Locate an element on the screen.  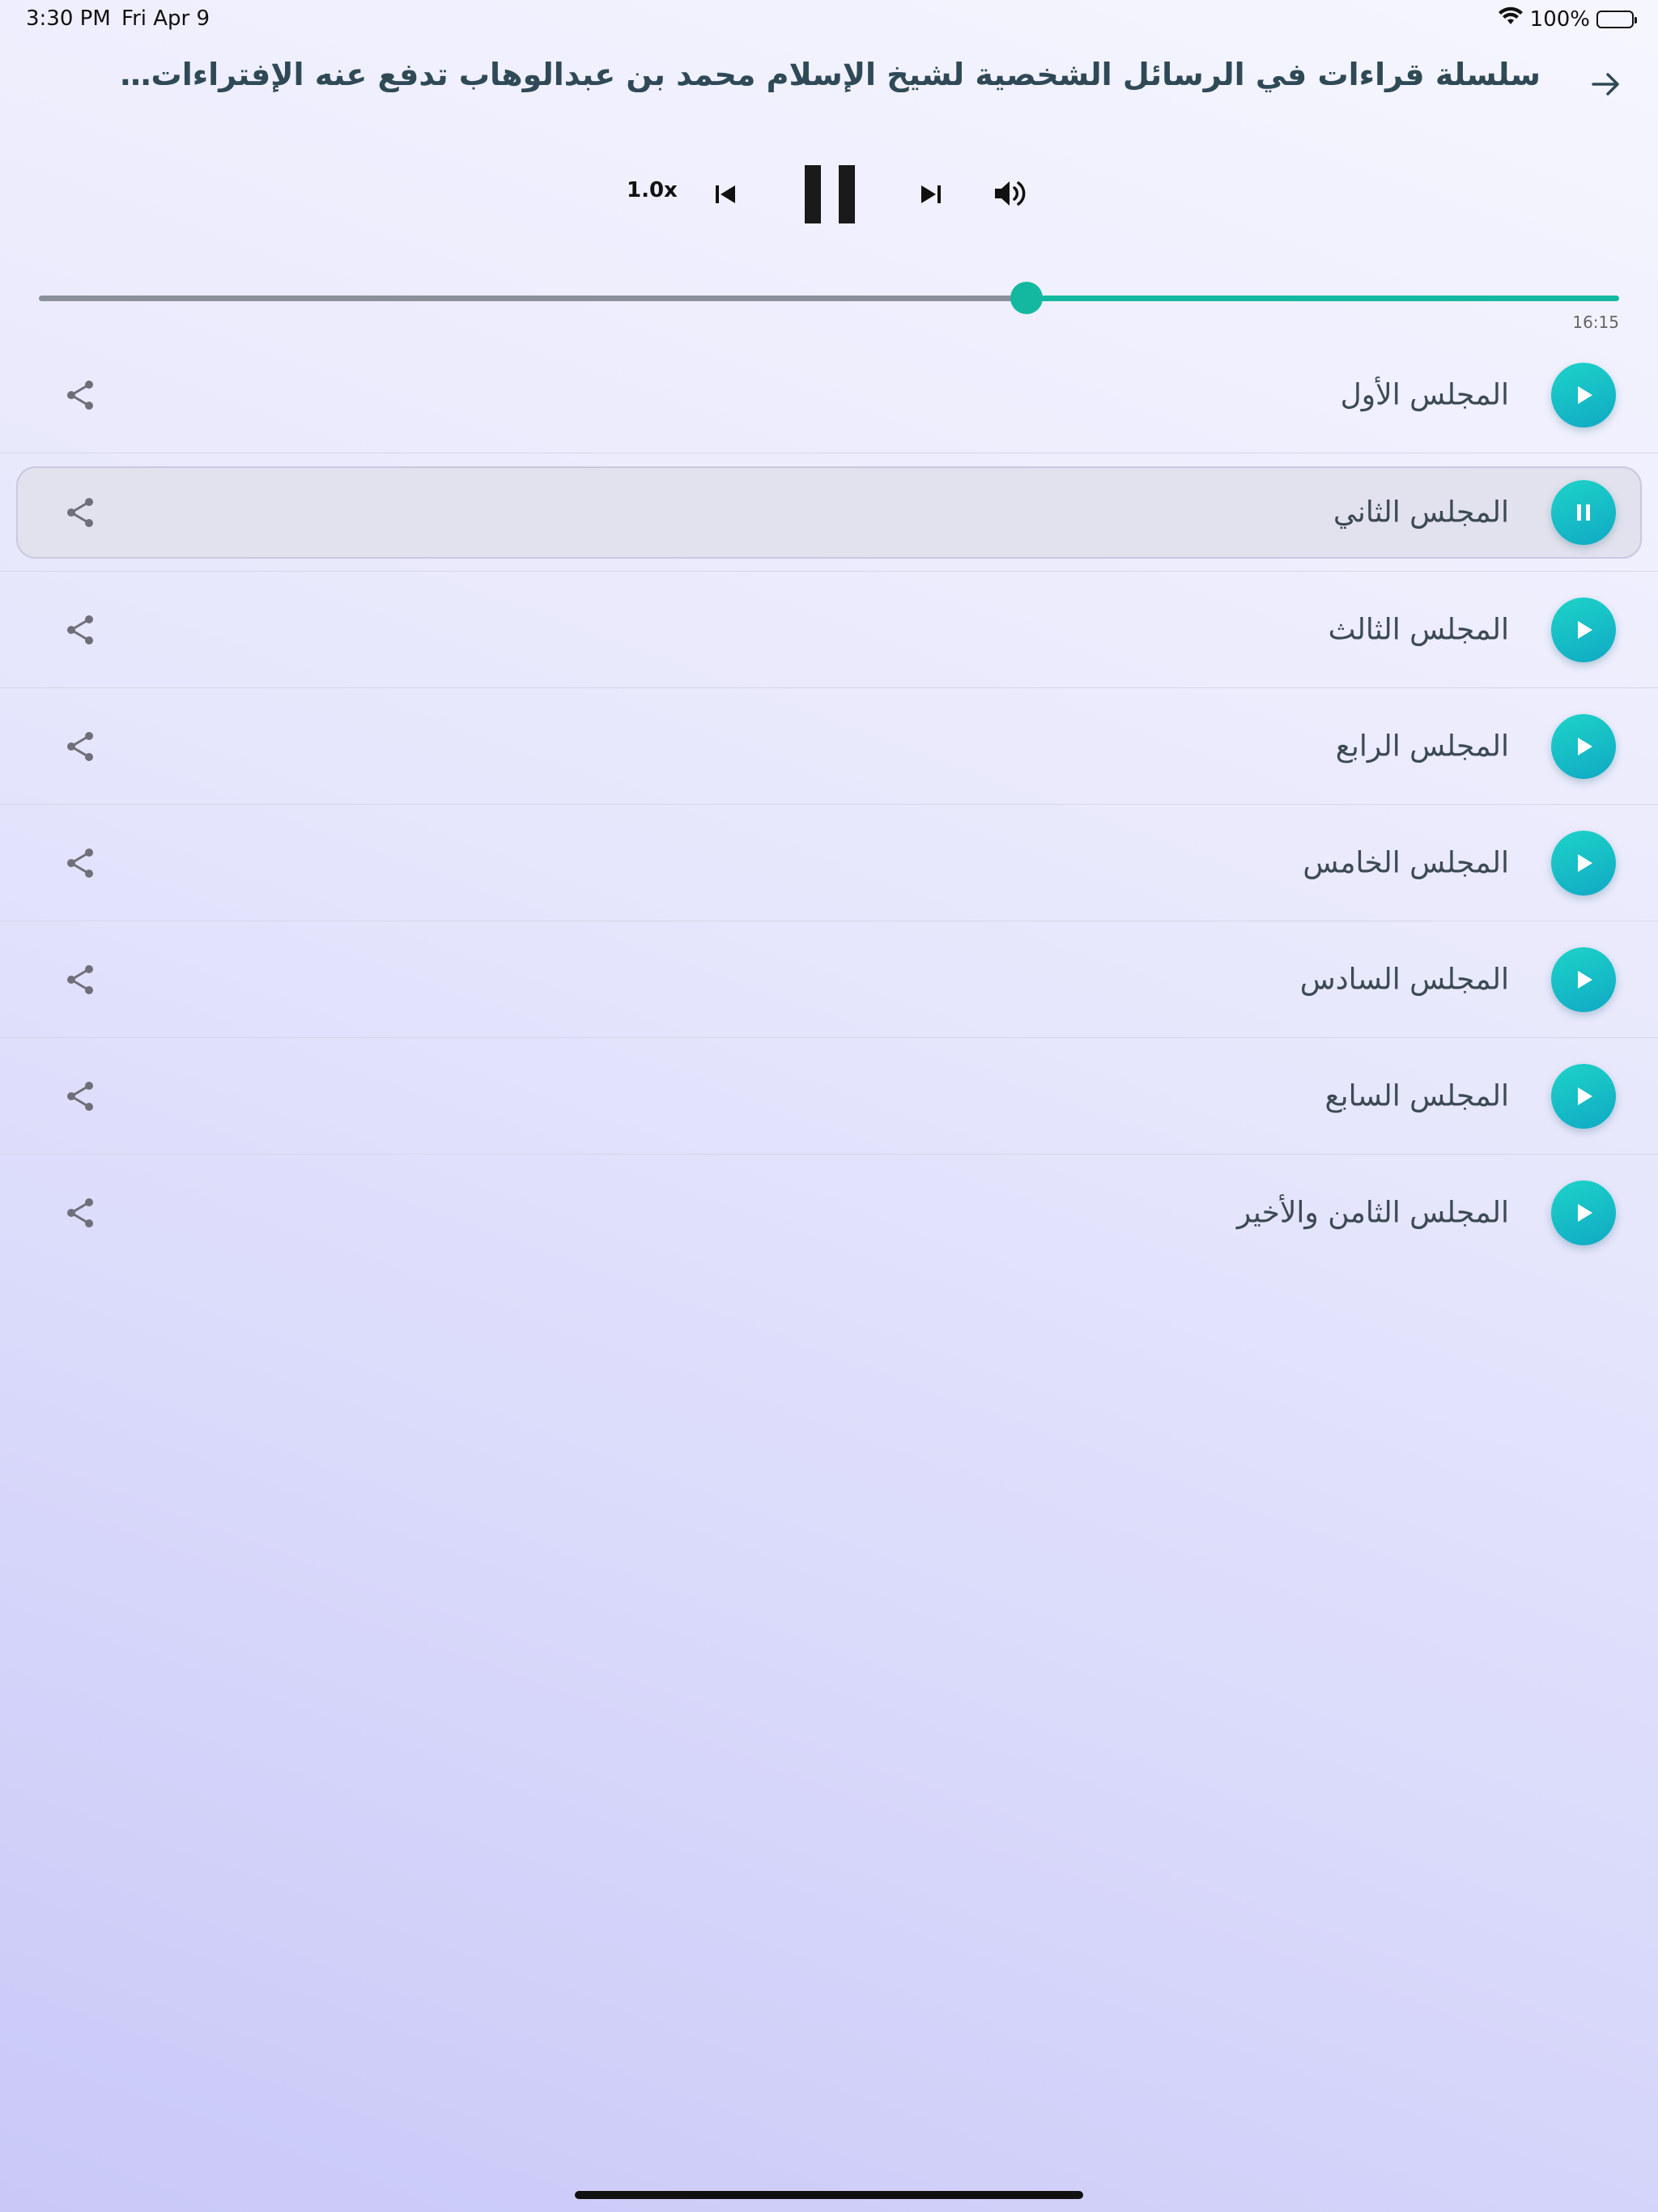
wifi-icon is located at coordinates (1511, 19).